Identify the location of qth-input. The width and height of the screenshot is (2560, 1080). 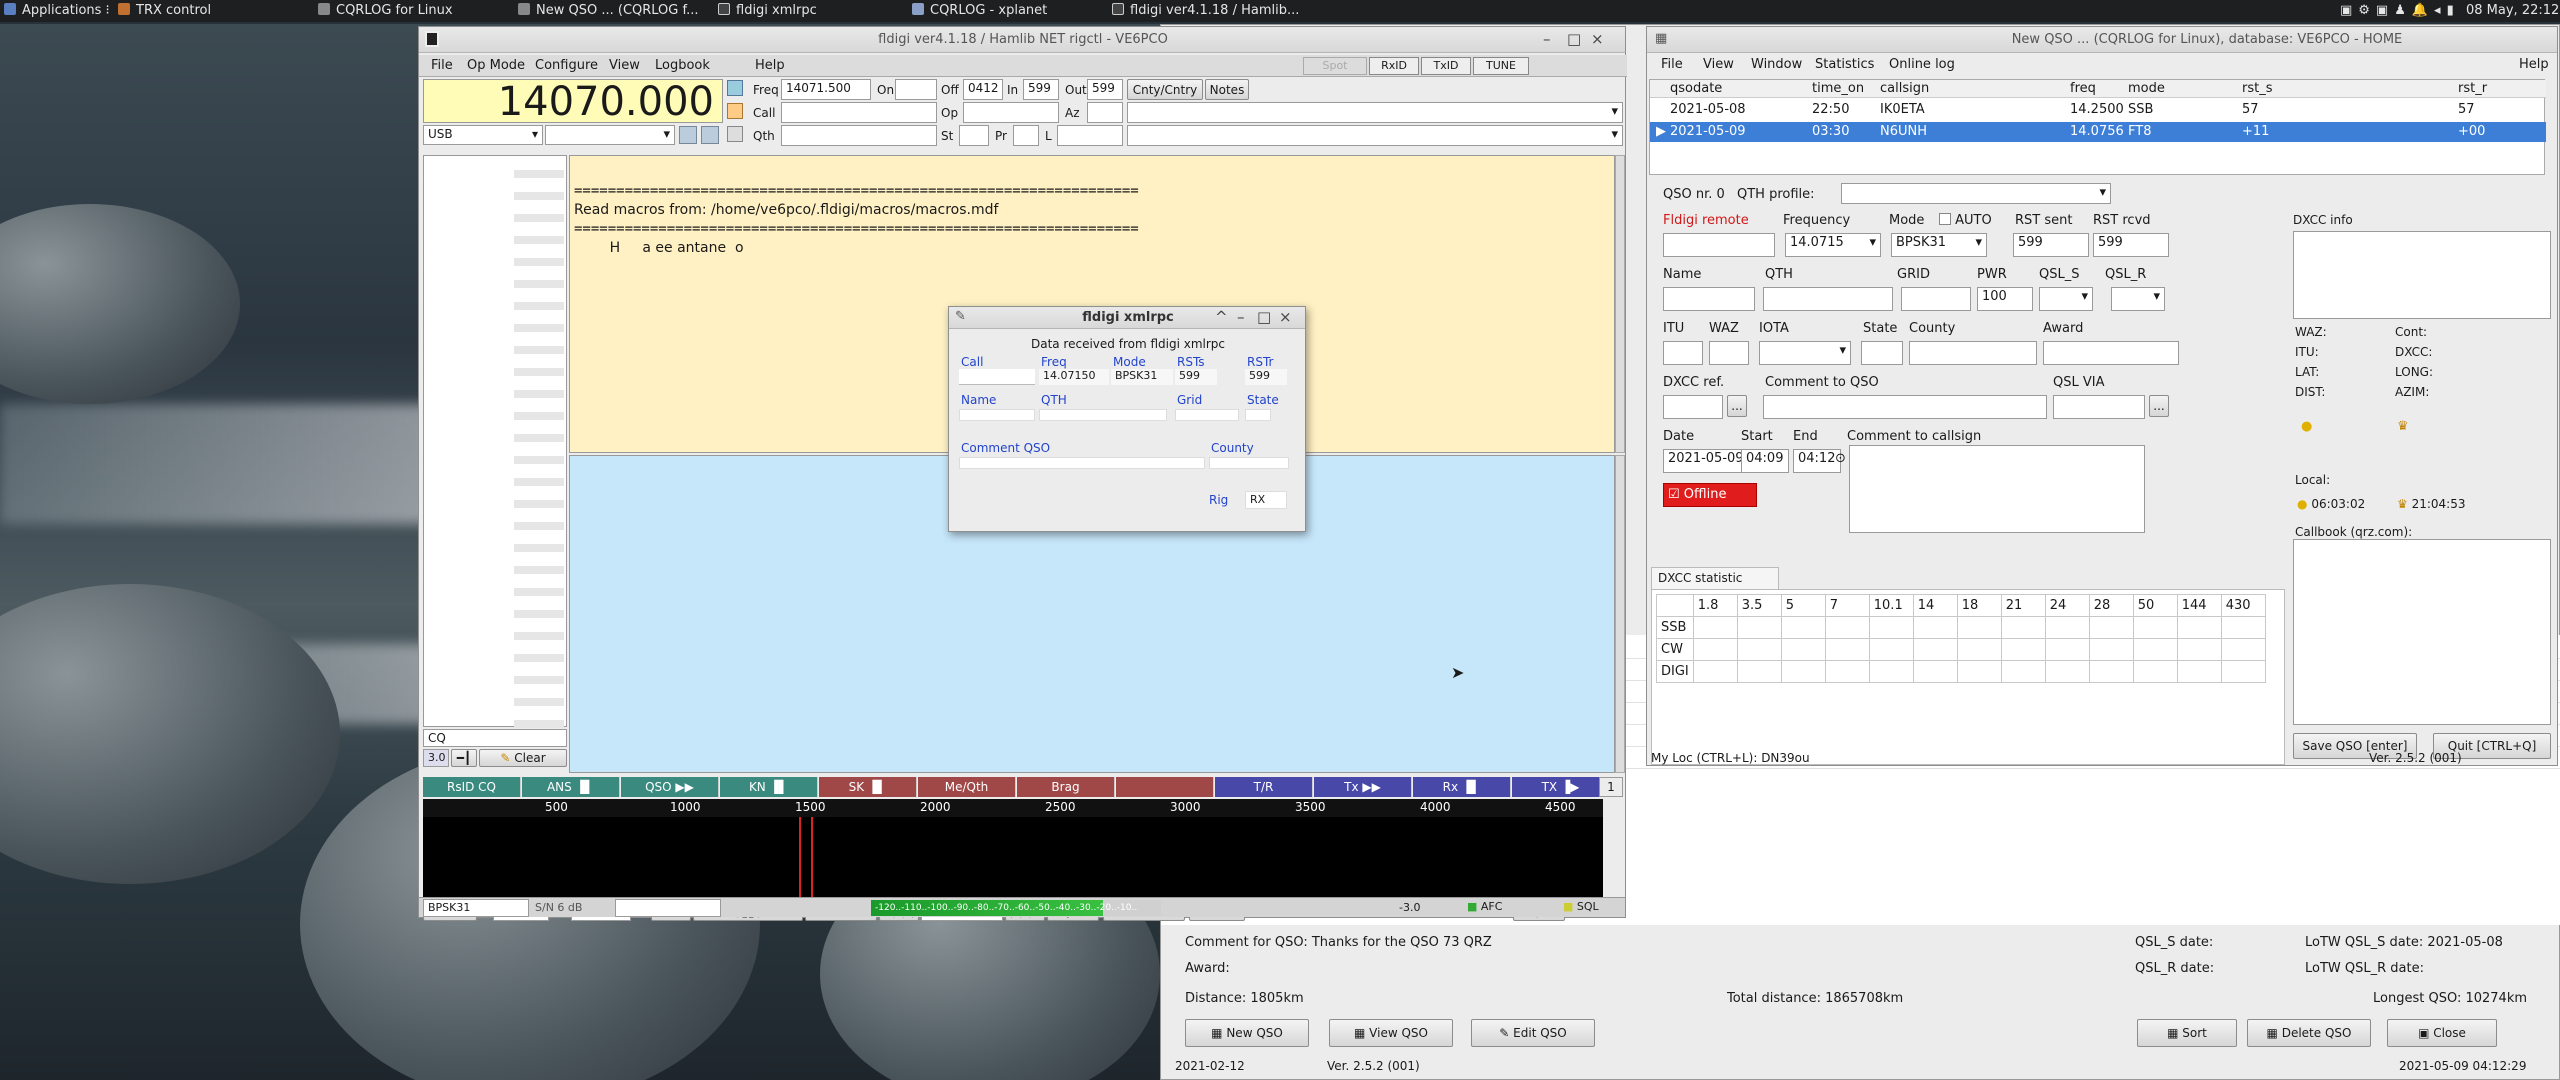
(859, 135).